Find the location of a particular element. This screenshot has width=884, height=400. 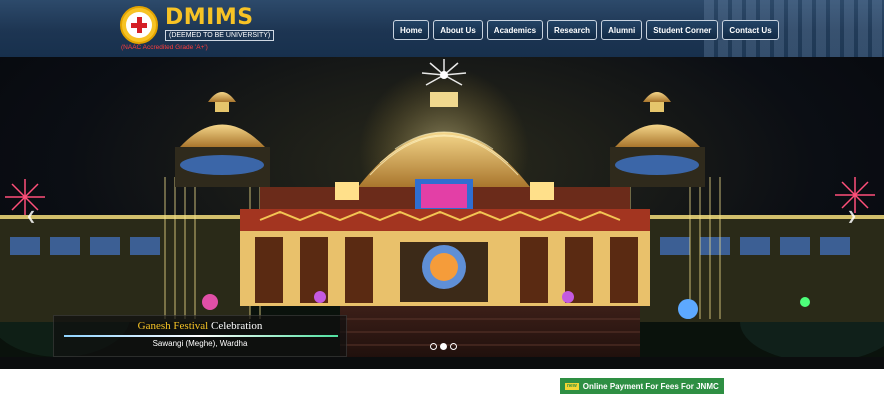

caption-title-highlight: Ganesh Festival is located at coordinates (173, 326).